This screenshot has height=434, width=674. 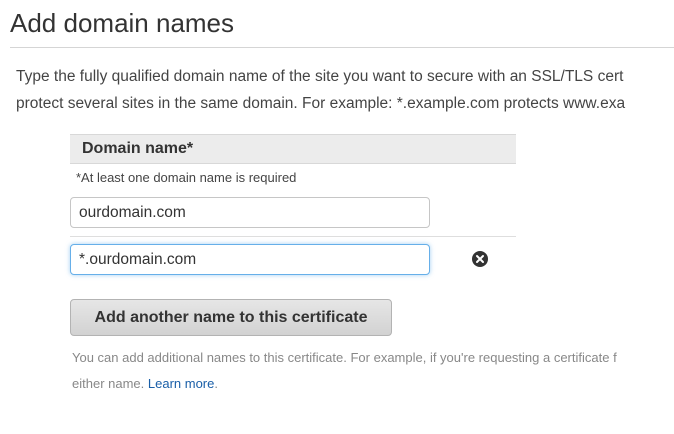 What do you see at coordinates (293, 236) in the screenshot?
I see `row-divider` at bounding box center [293, 236].